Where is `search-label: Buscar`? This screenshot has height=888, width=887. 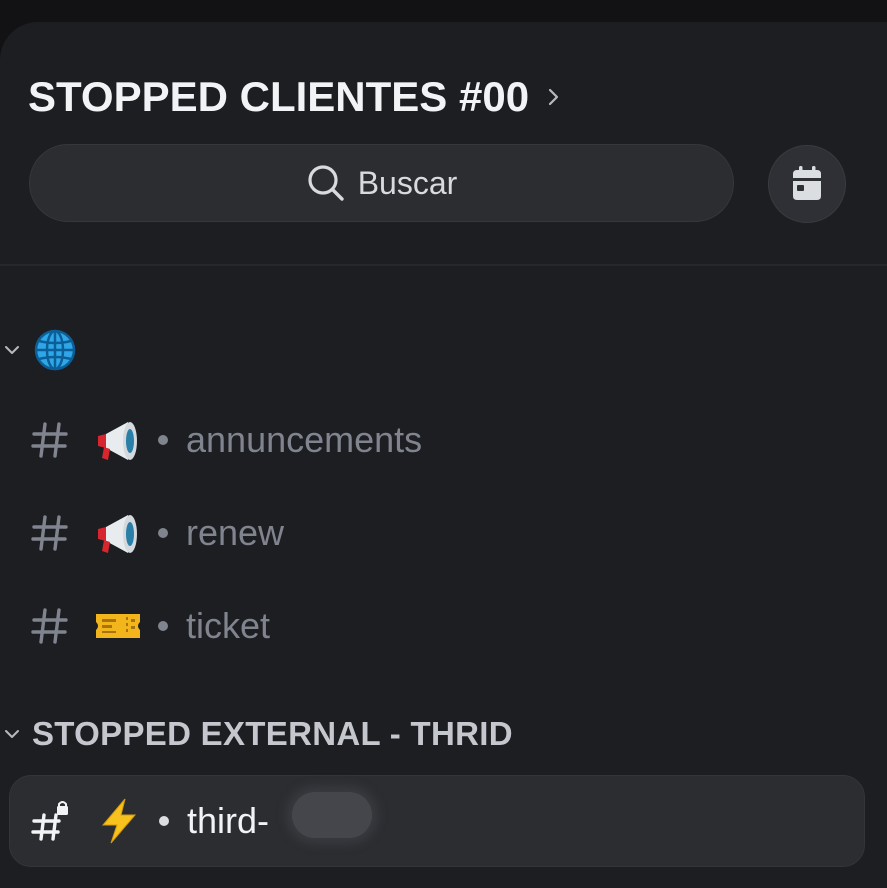
search-label: Buscar is located at coordinates (407, 182).